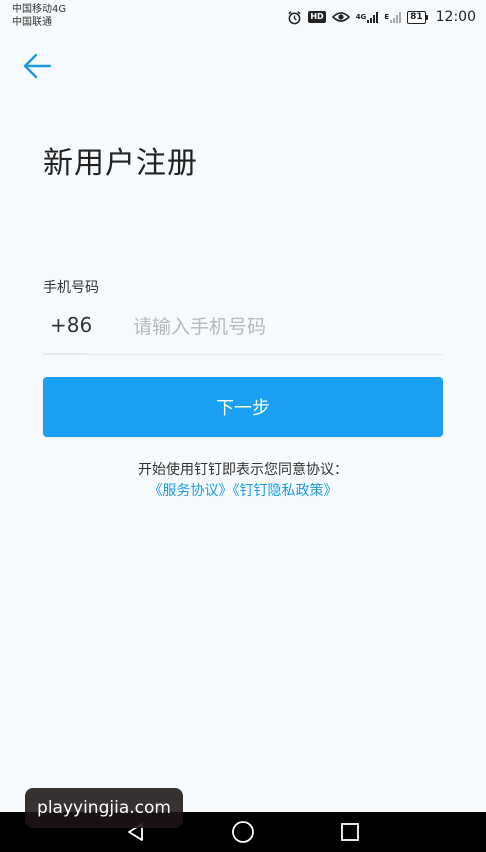 This screenshot has height=852, width=486. I want to click on status-bar: 中国移动4G 中国联通 HD 4G E 81 12:00, so click(243, 17).